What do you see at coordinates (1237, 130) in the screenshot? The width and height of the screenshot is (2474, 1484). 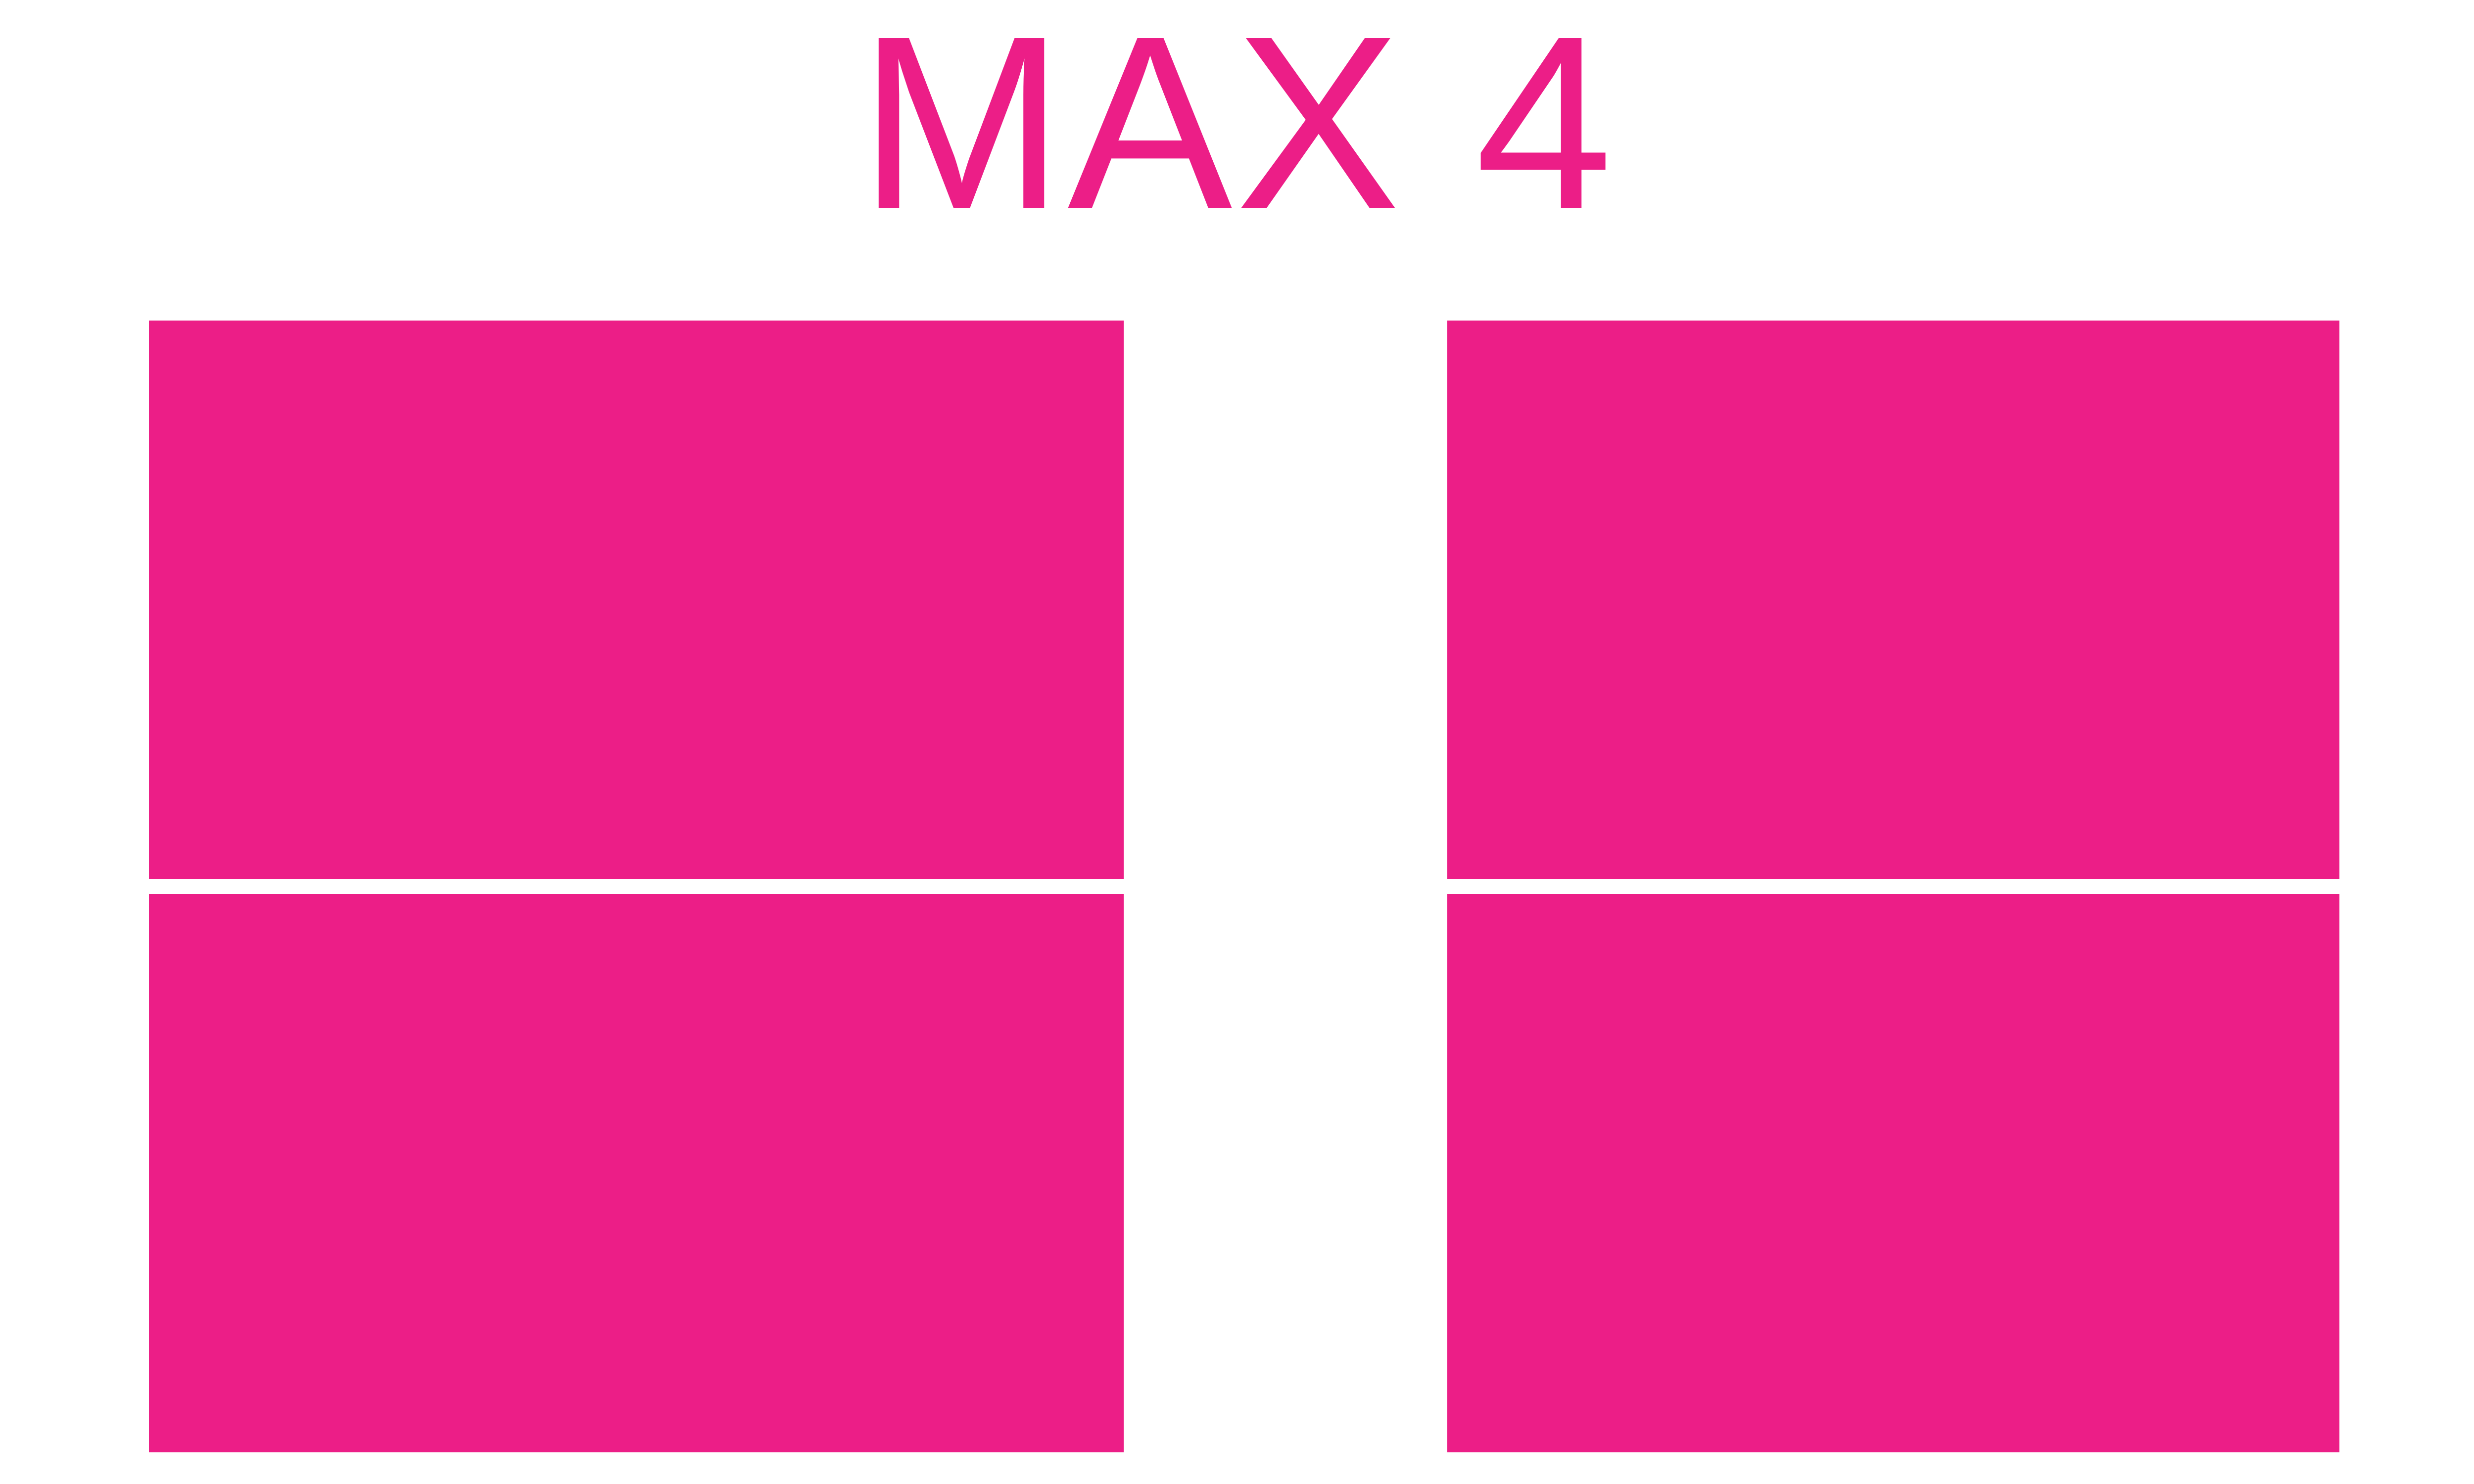 I see `title-max-4: MAX 4` at bounding box center [1237, 130].